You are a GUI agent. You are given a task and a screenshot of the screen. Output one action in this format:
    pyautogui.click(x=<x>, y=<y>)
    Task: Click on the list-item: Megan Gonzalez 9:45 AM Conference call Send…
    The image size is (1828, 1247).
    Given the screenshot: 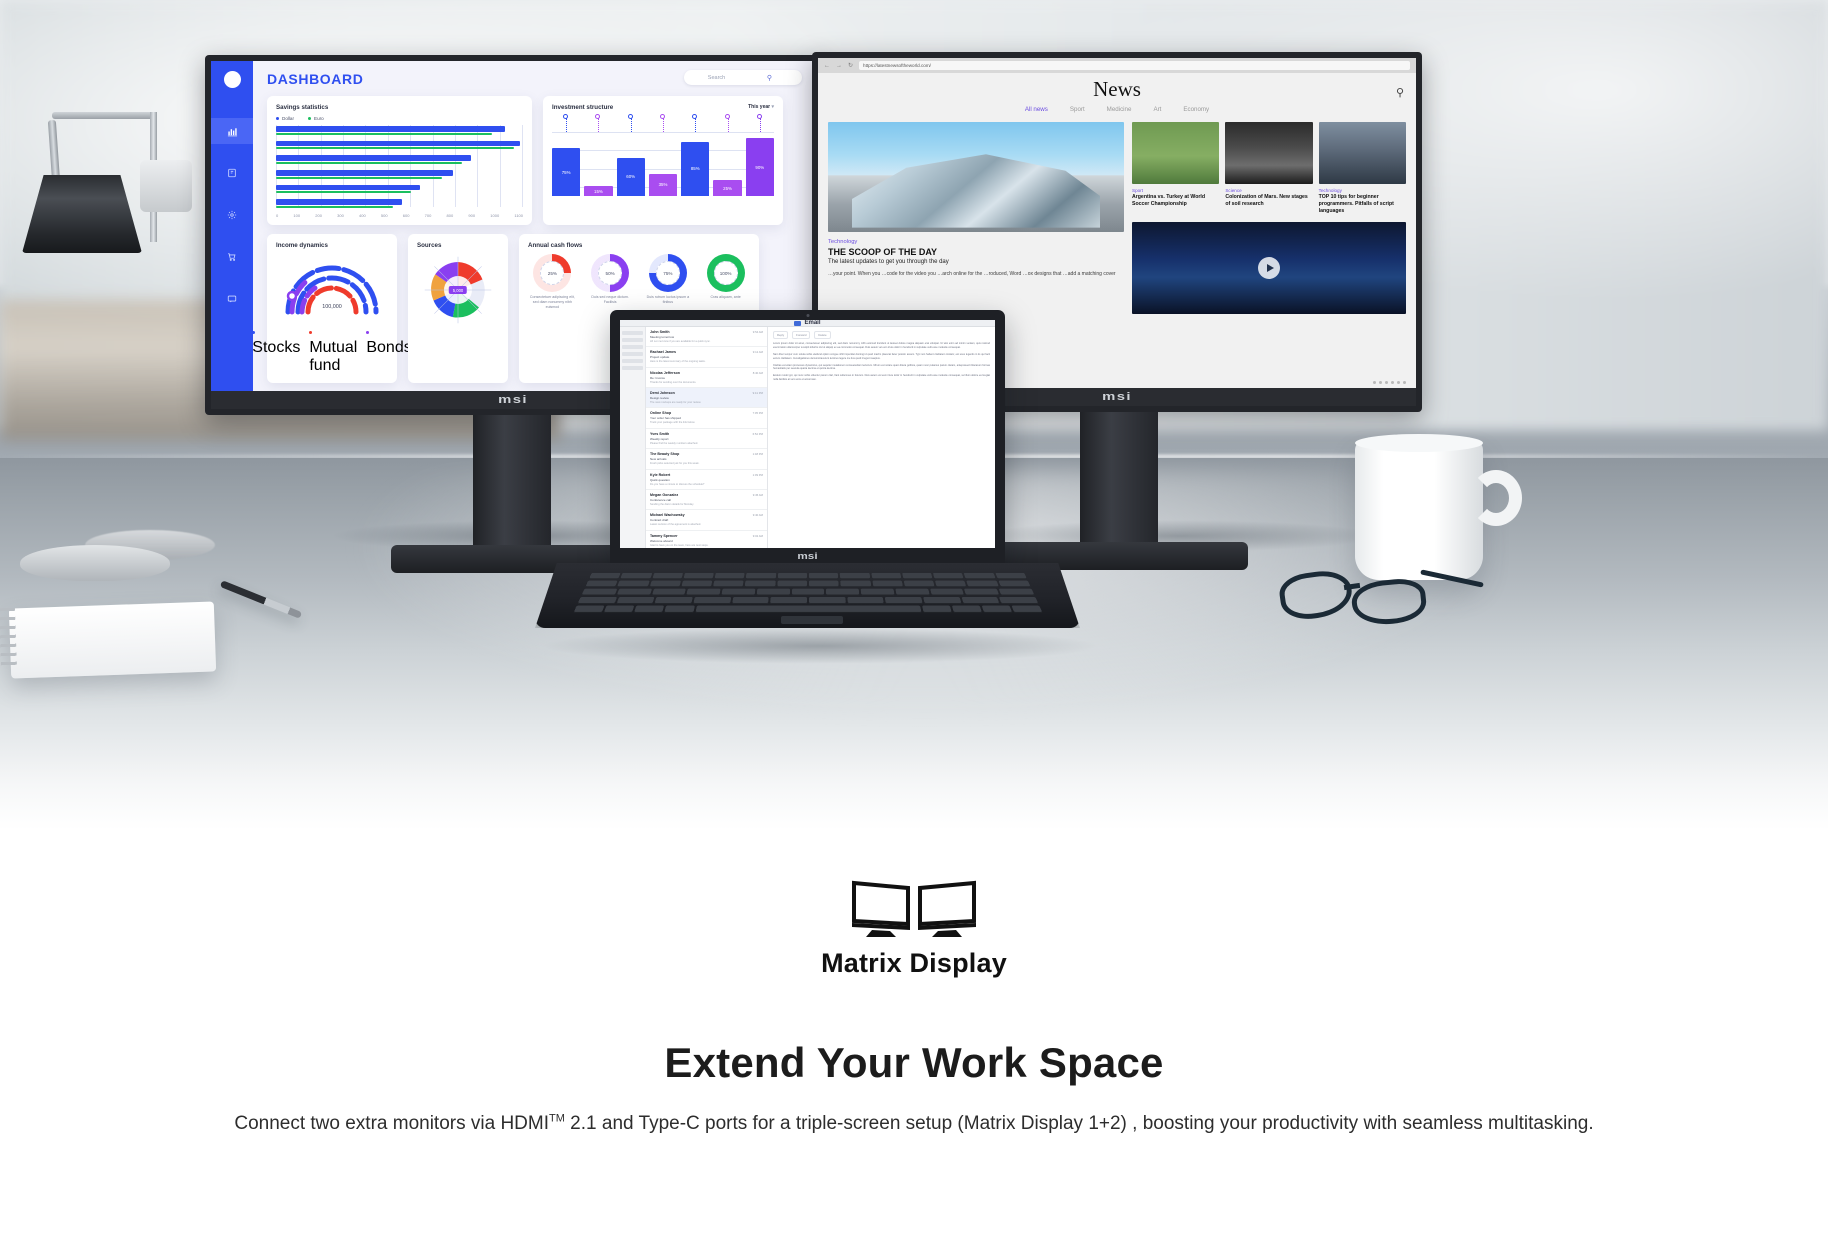 What is the action you would take?
    pyautogui.click(x=706, y=500)
    